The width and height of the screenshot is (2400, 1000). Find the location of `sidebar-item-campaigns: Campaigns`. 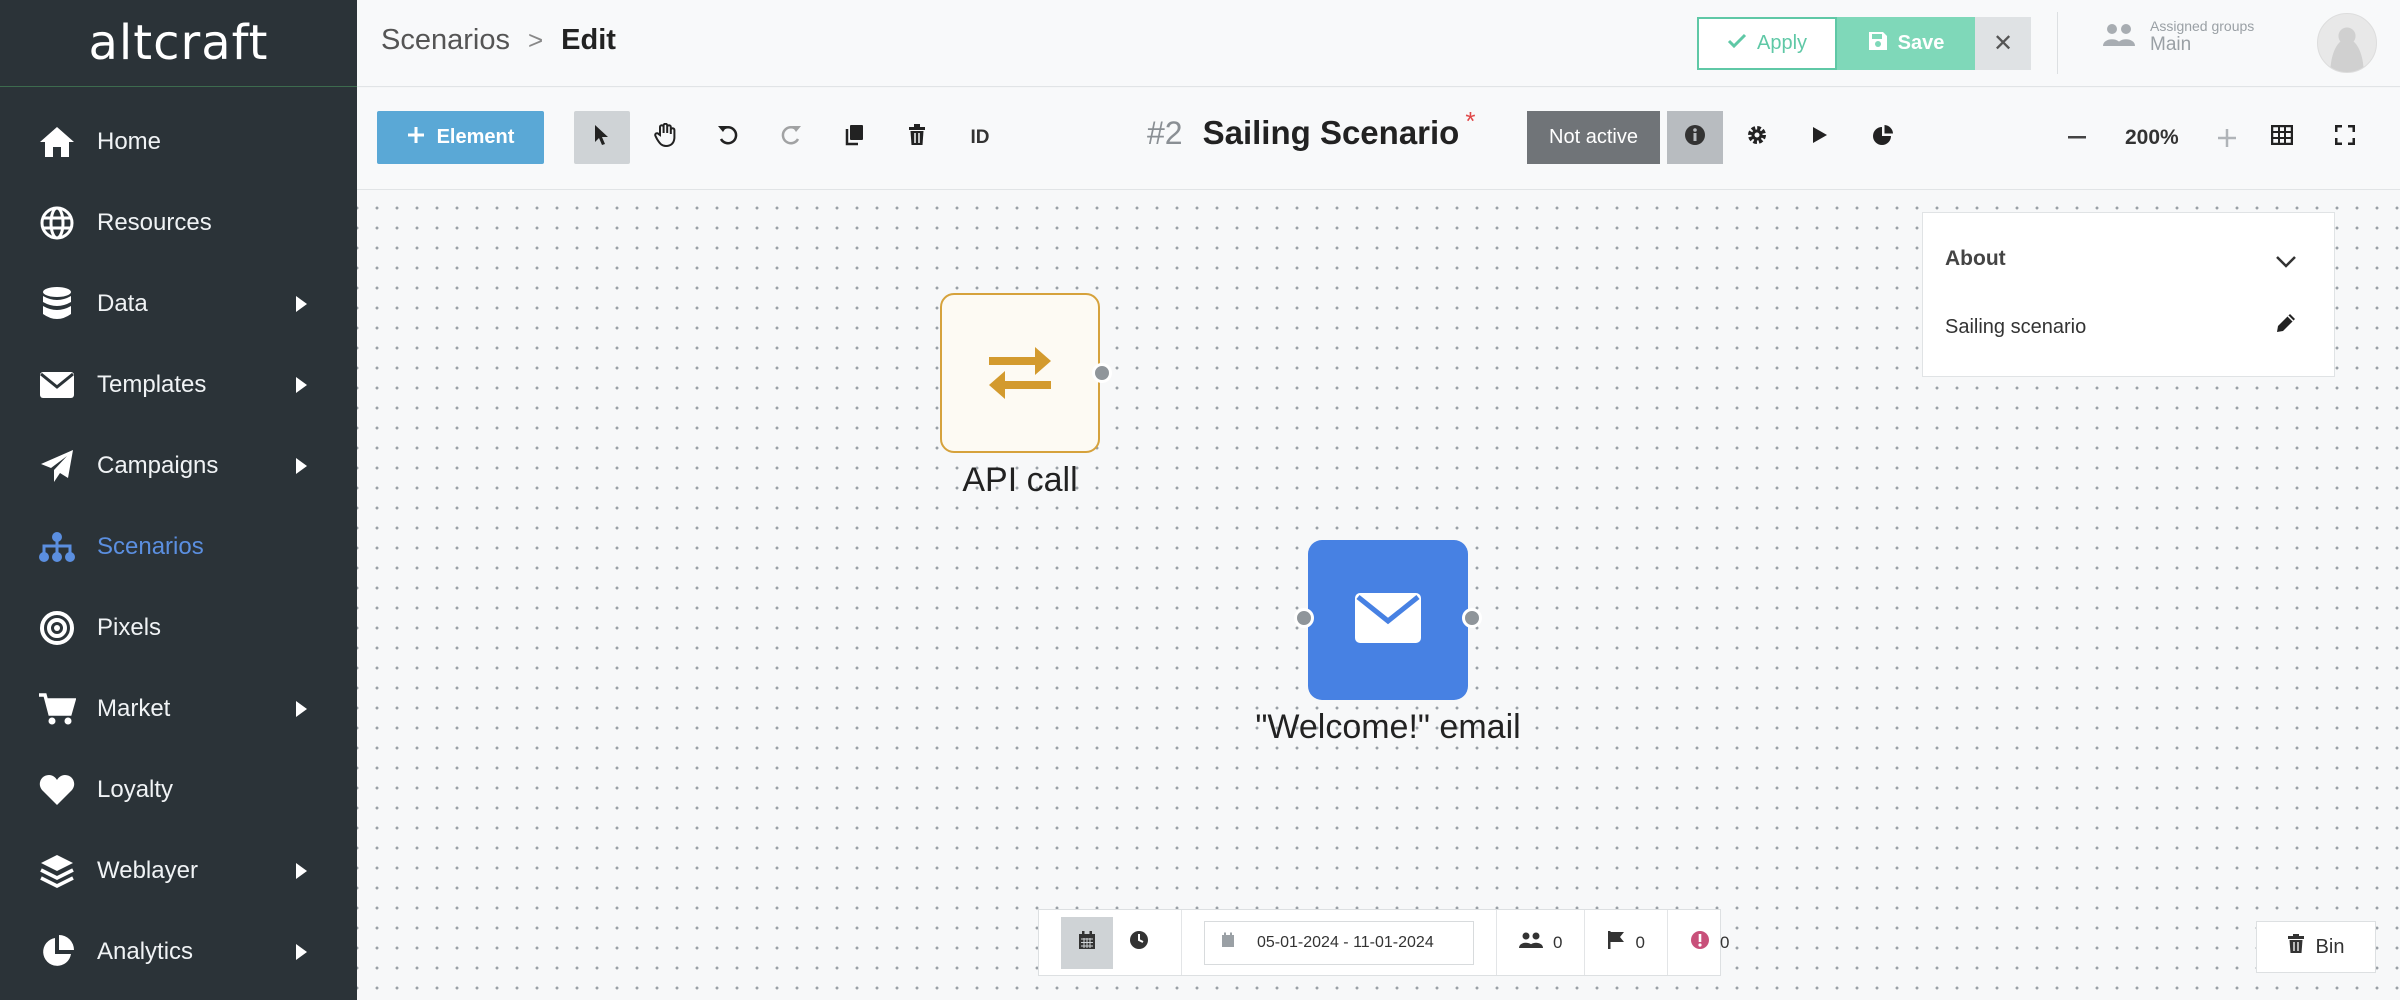

sidebar-item-campaigns: Campaigns is located at coordinates (178, 466).